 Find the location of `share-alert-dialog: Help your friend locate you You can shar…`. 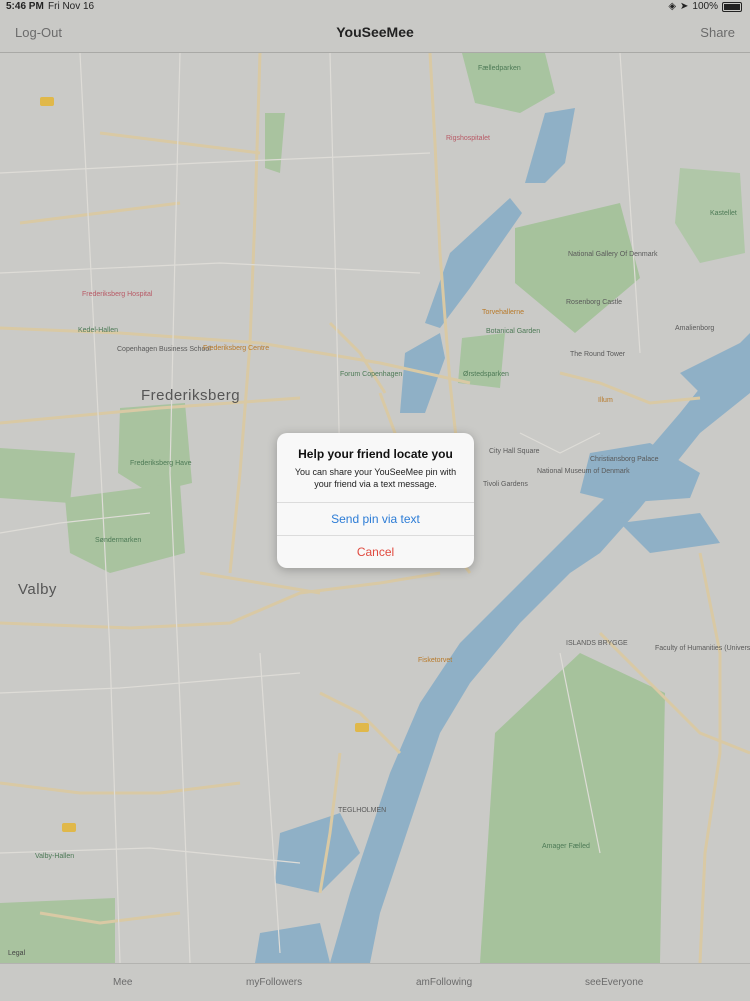

share-alert-dialog: Help your friend locate you You can shar… is located at coordinates (375, 500).